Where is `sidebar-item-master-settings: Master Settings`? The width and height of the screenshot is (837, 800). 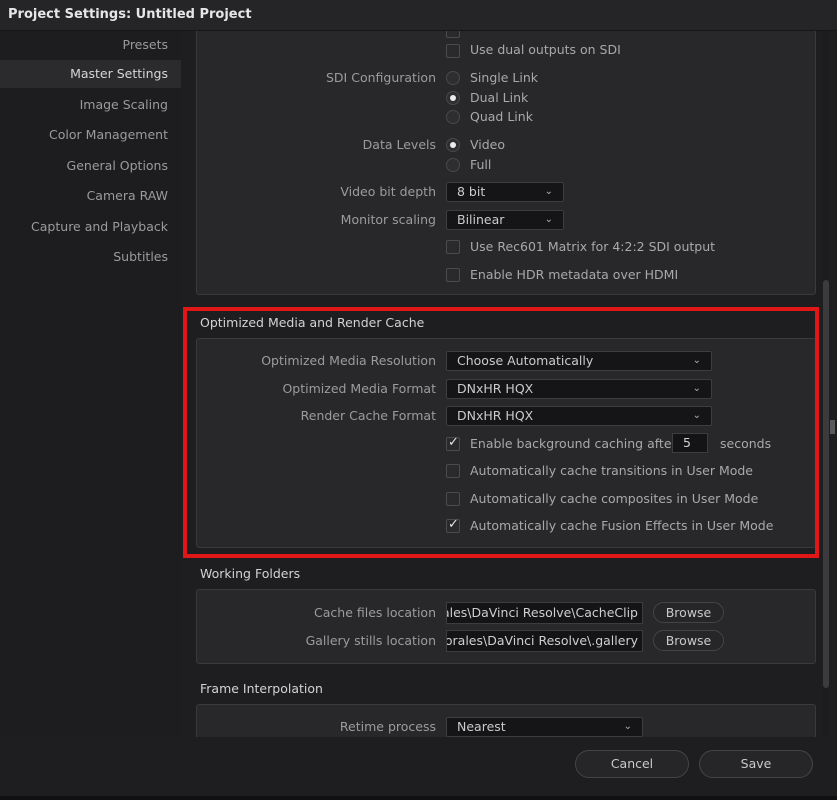 sidebar-item-master-settings: Master Settings is located at coordinates (90, 74).